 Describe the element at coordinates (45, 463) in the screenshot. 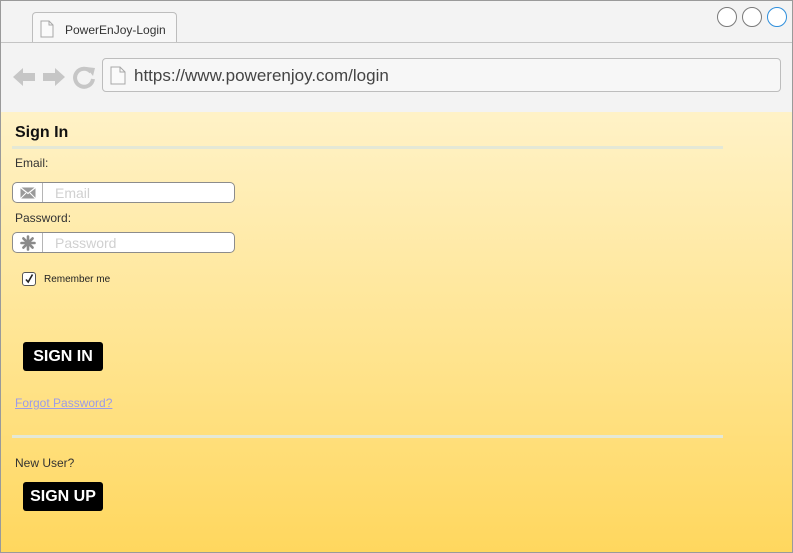

I see `new-user-label: New User?` at that location.